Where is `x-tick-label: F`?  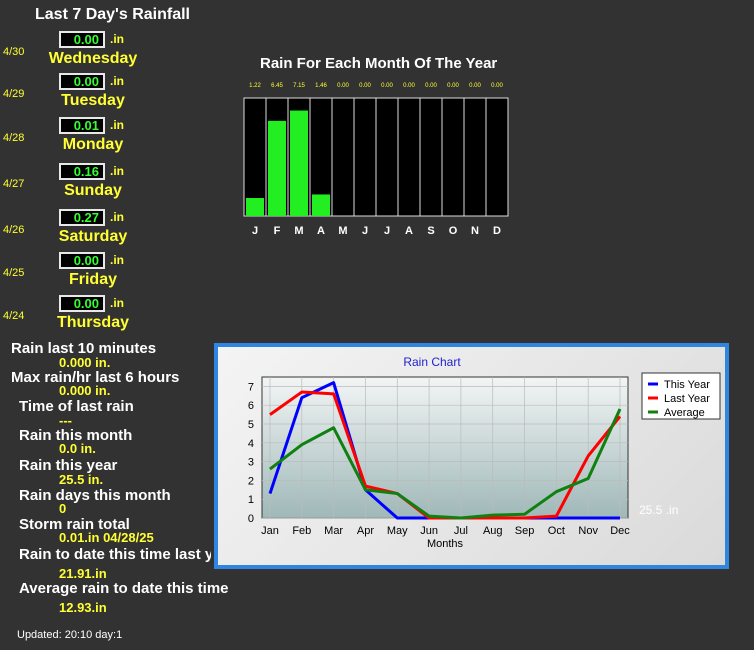 x-tick-label: F is located at coordinates (277, 231).